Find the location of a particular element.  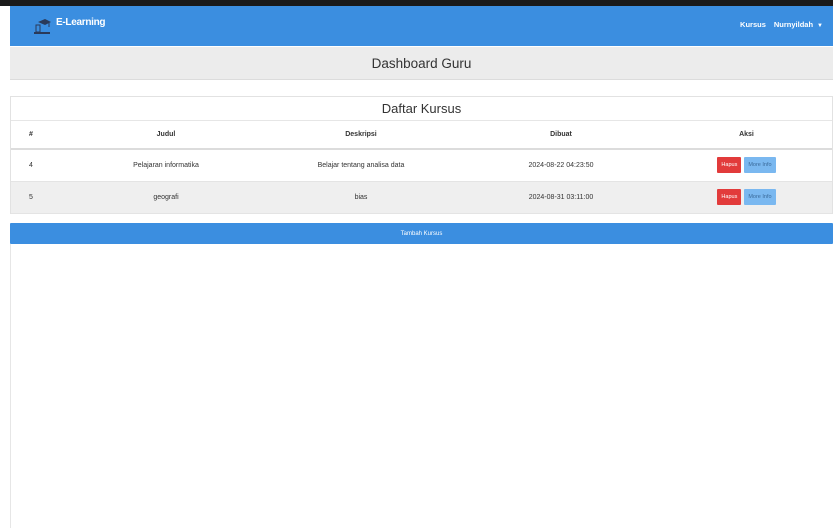

add-course-button: Tambah Kursus is located at coordinates (421, 233).